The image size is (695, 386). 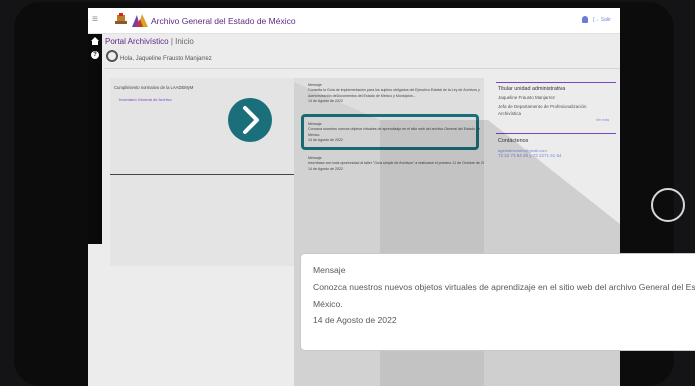 What do you see at coordinates (328, 304) in the screenshot?
I see `callout-text-line: México.` at bounding box center [328, 304].